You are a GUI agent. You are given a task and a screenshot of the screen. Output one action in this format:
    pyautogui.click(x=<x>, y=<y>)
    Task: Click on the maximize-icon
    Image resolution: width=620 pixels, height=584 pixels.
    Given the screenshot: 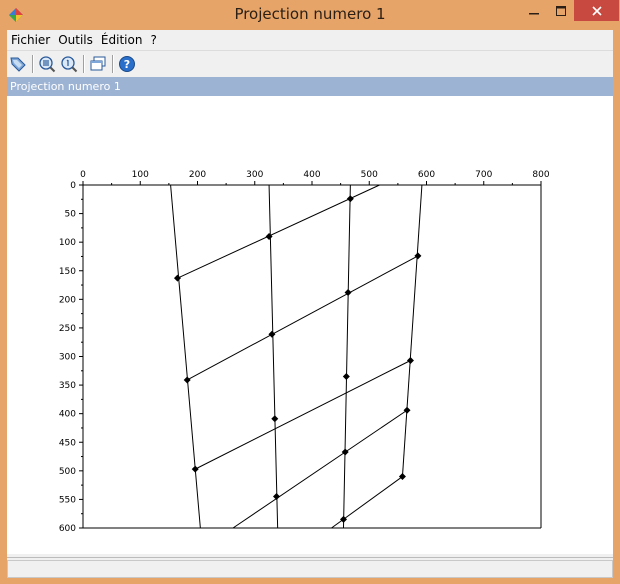 What is the action you would take?
    pyautogui.click(x=560, y=10)
    